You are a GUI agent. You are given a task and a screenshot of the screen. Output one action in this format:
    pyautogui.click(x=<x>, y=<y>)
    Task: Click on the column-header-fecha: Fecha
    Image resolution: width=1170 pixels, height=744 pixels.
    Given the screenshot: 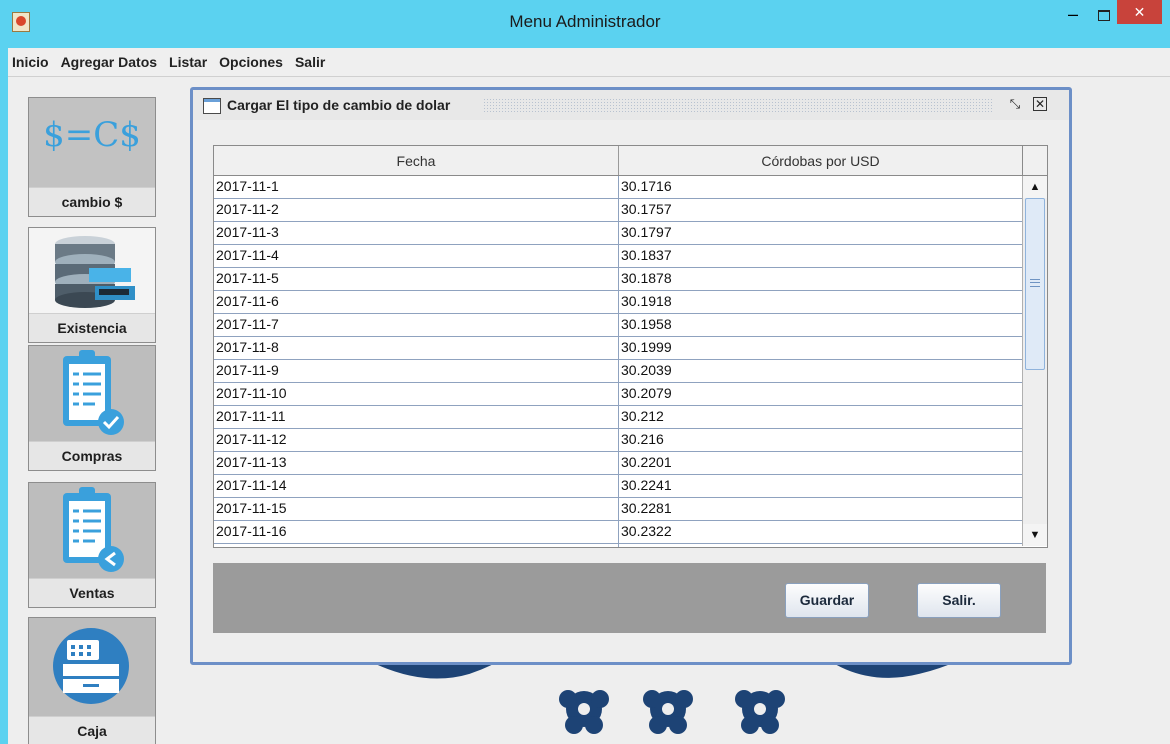 What is the action you would take?
    pyautogui.click(x=416, y=160)
    